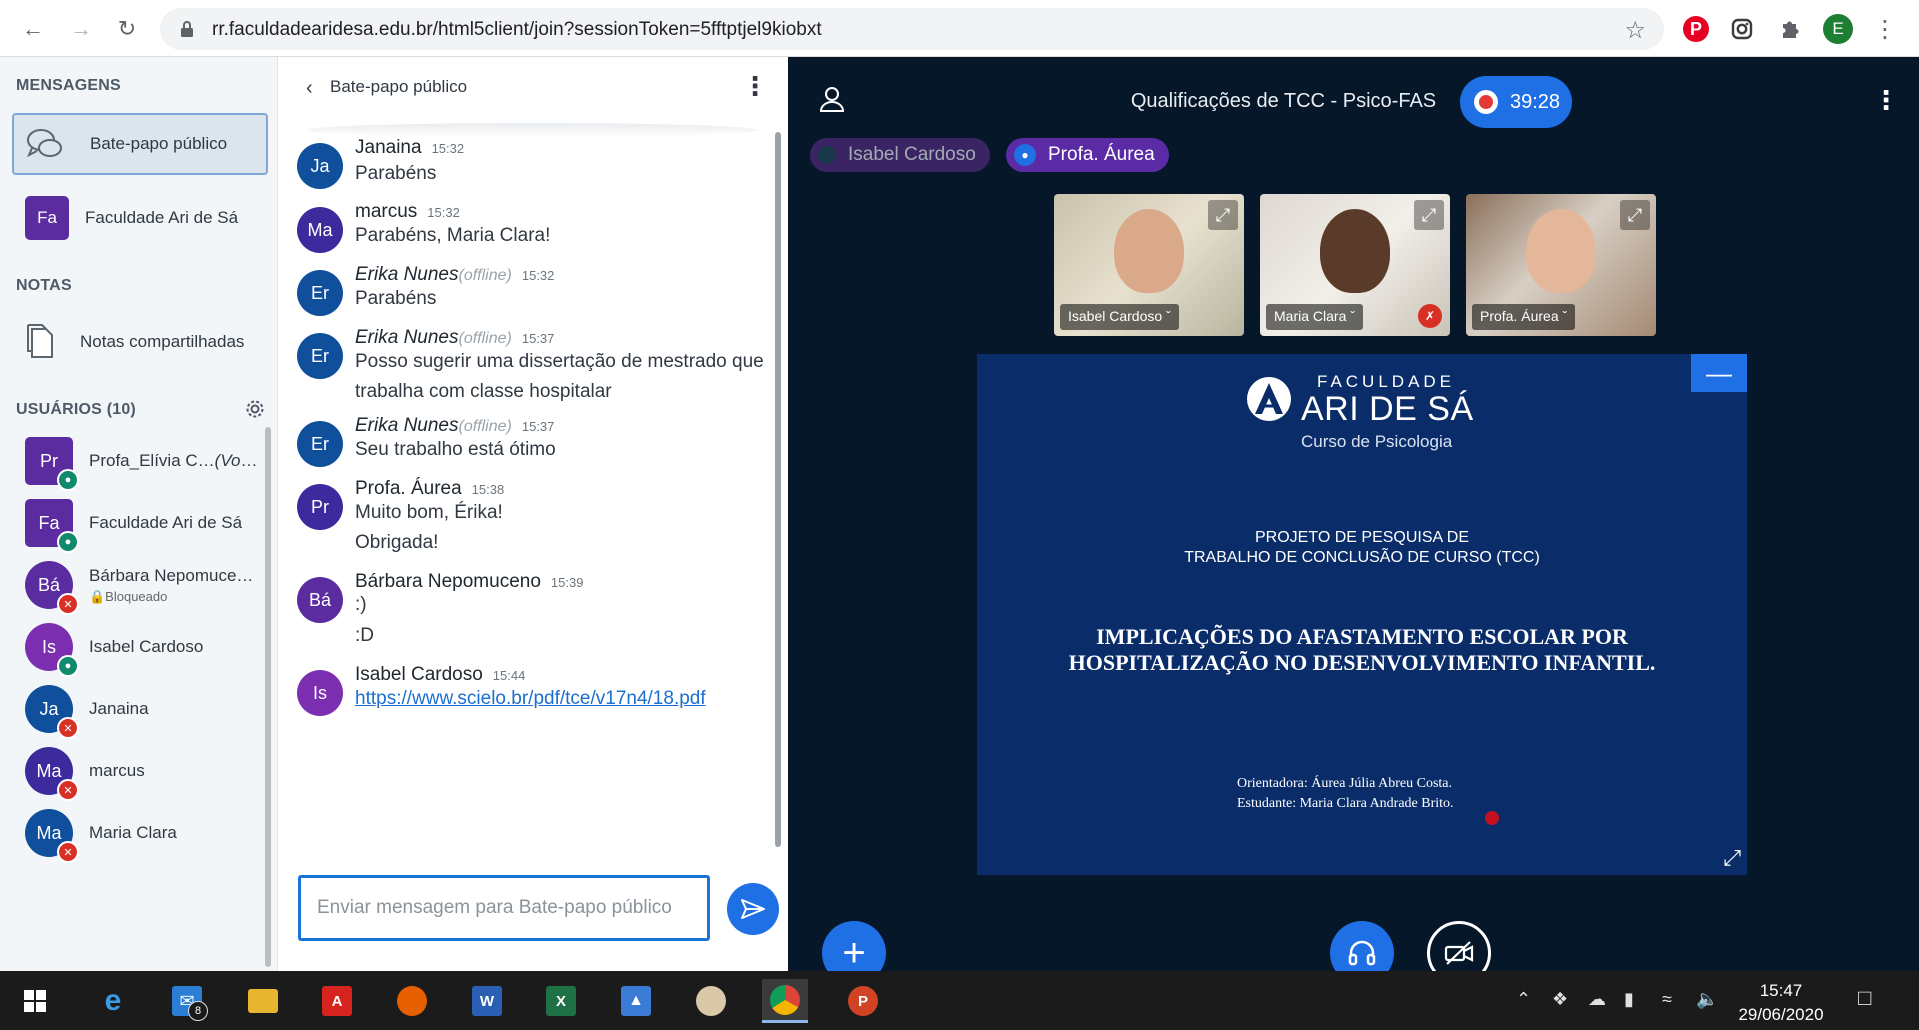 The width and height of the screenshot is (1919, 1030). What do you see at coordinates (320, 166) in the screenshot?
I see `message-avatar: Ja` at bounding box center [320, 166].